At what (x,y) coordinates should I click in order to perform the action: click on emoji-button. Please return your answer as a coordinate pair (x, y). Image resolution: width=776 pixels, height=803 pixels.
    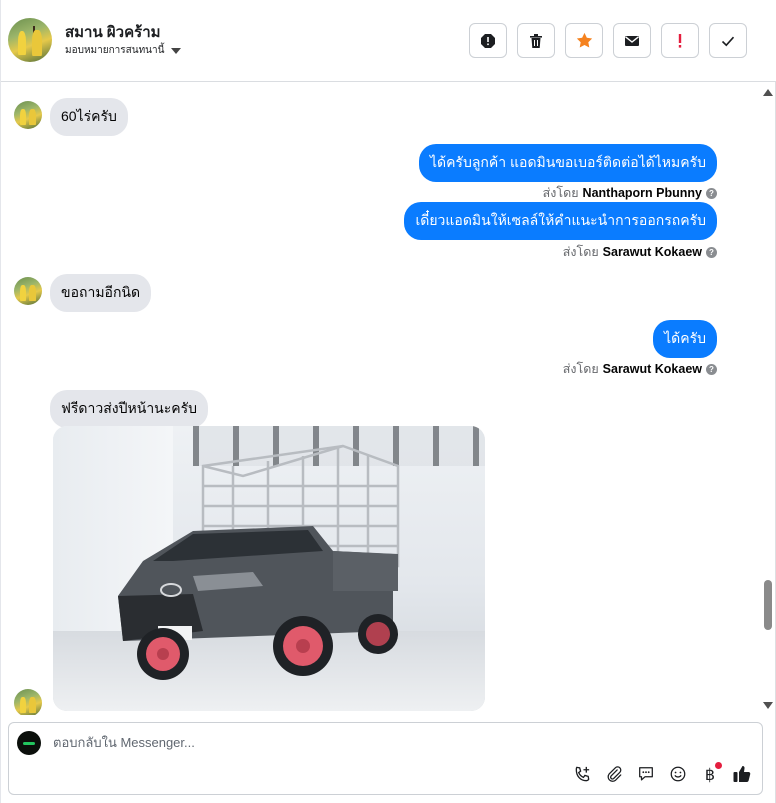
    Looking at the image, I should click on (678, 774).